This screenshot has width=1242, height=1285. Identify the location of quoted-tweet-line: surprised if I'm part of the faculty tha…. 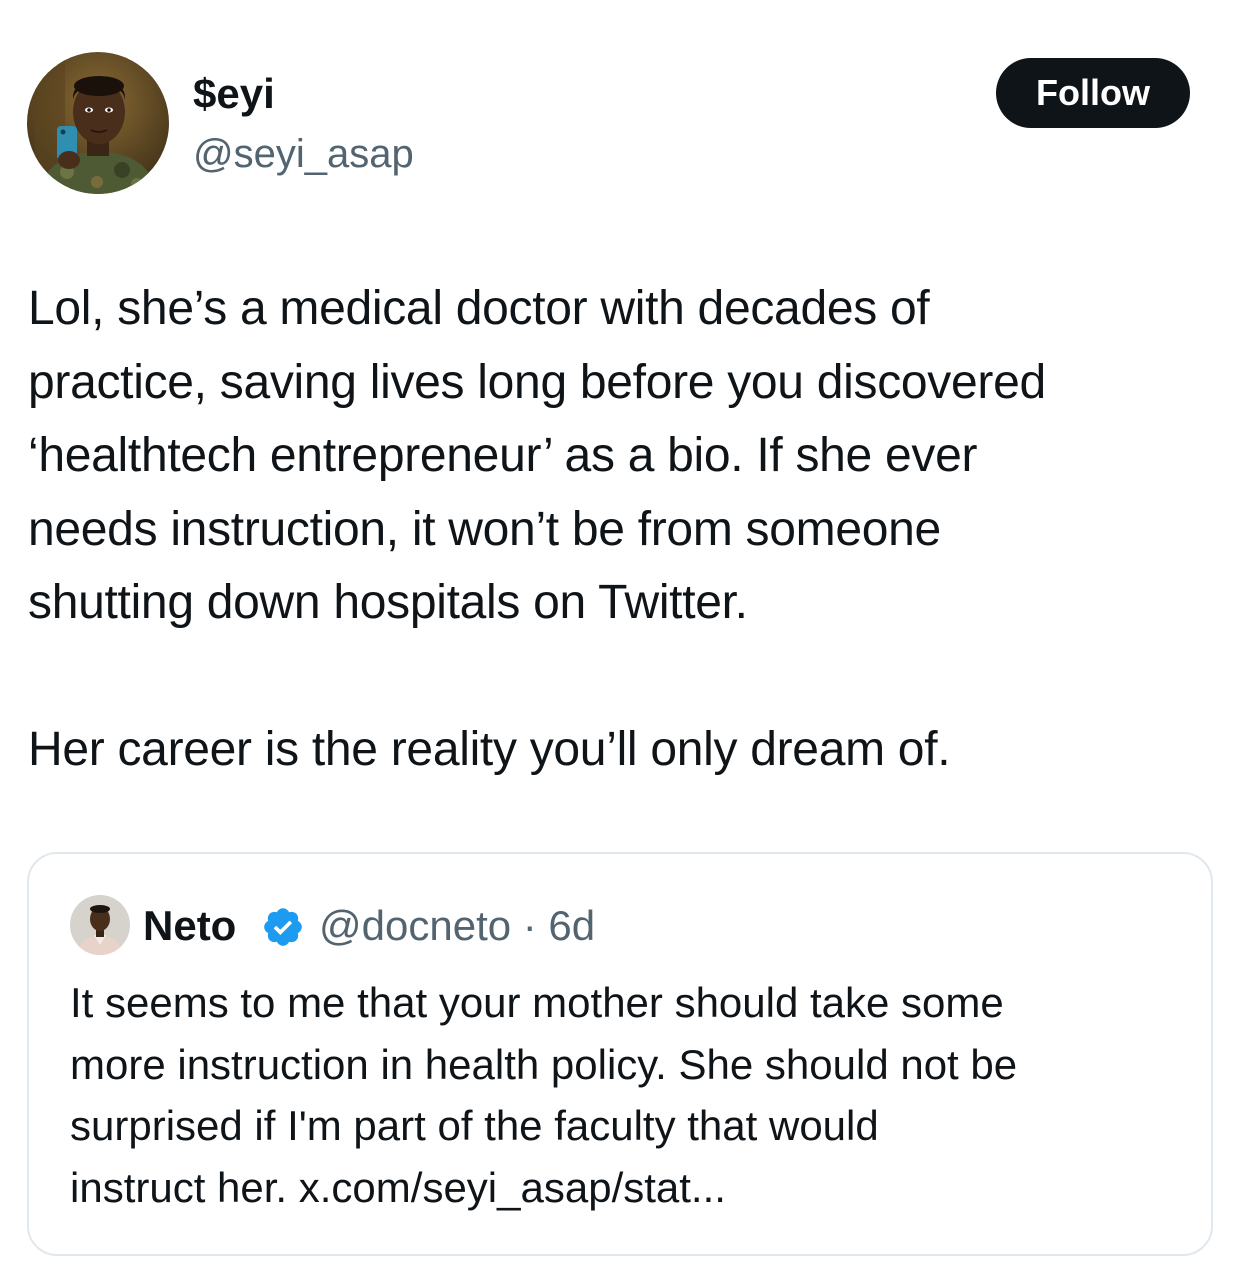
(474, 1125).